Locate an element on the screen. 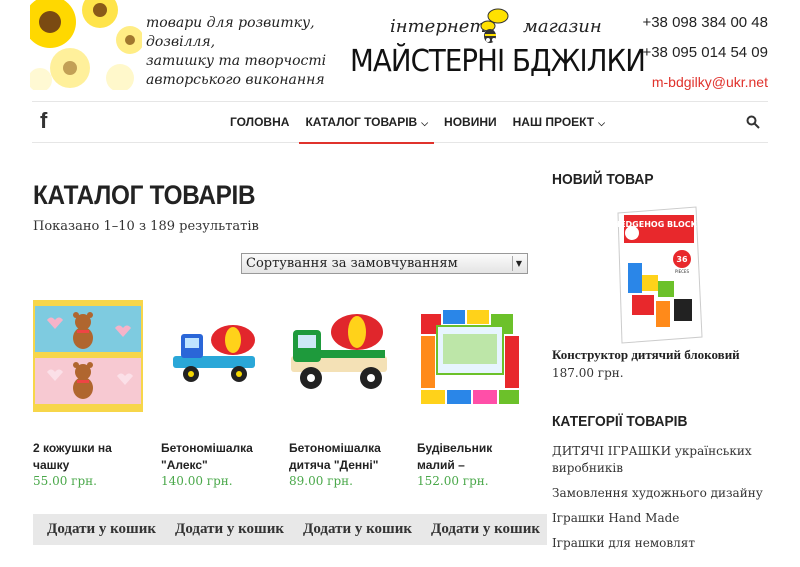  tagline-line: товари для розвитку, дозвілля, is located at coordinates (230, 32).